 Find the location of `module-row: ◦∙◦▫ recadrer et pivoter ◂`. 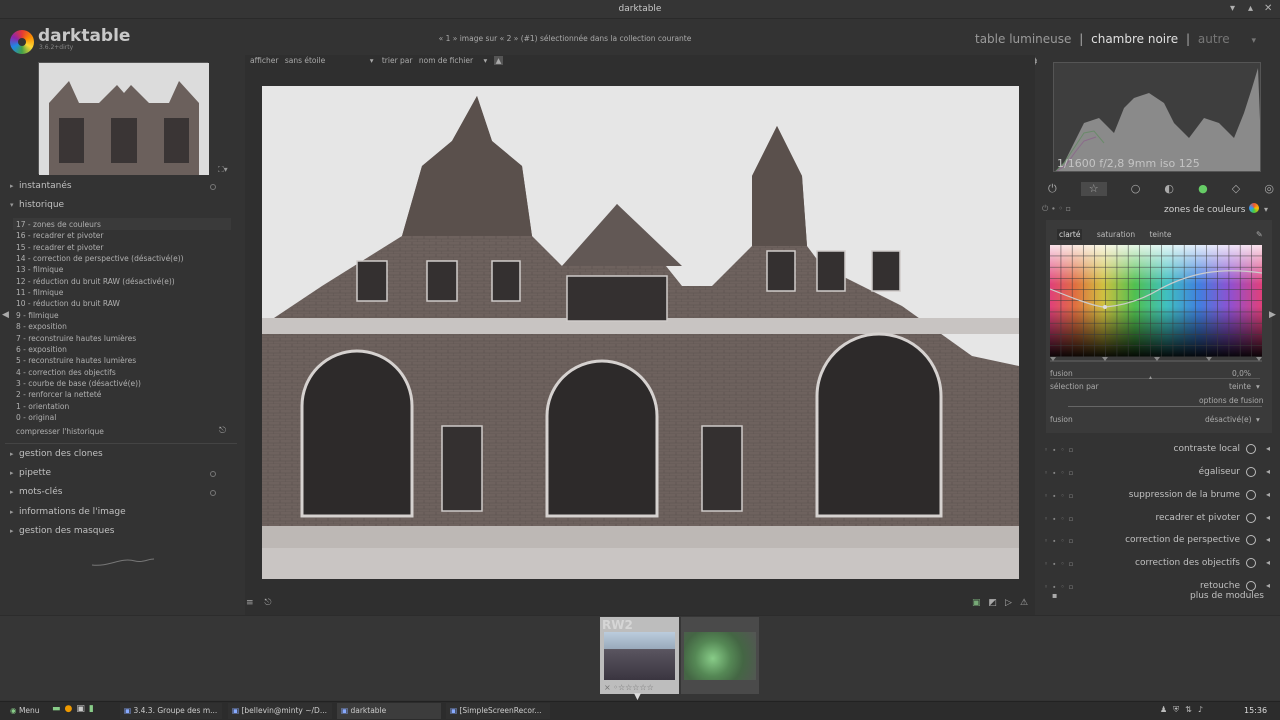

module-row: ◦∙◦▫ recadrer et pivoter ◂ is located at coordinates (1159, 520).